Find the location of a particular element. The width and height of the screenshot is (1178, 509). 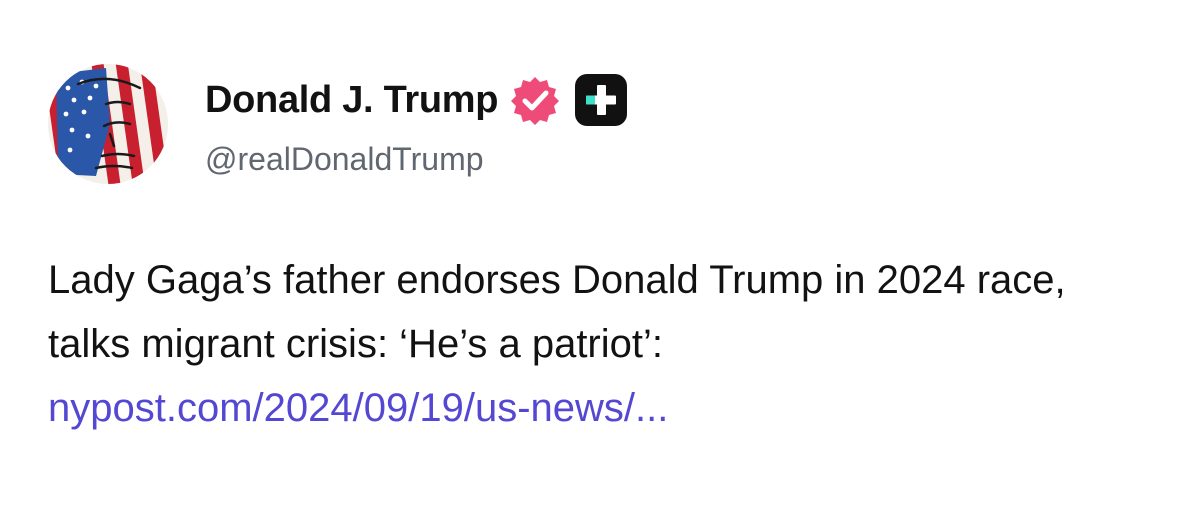

profile-avatar is located at coordinates (108, 124).